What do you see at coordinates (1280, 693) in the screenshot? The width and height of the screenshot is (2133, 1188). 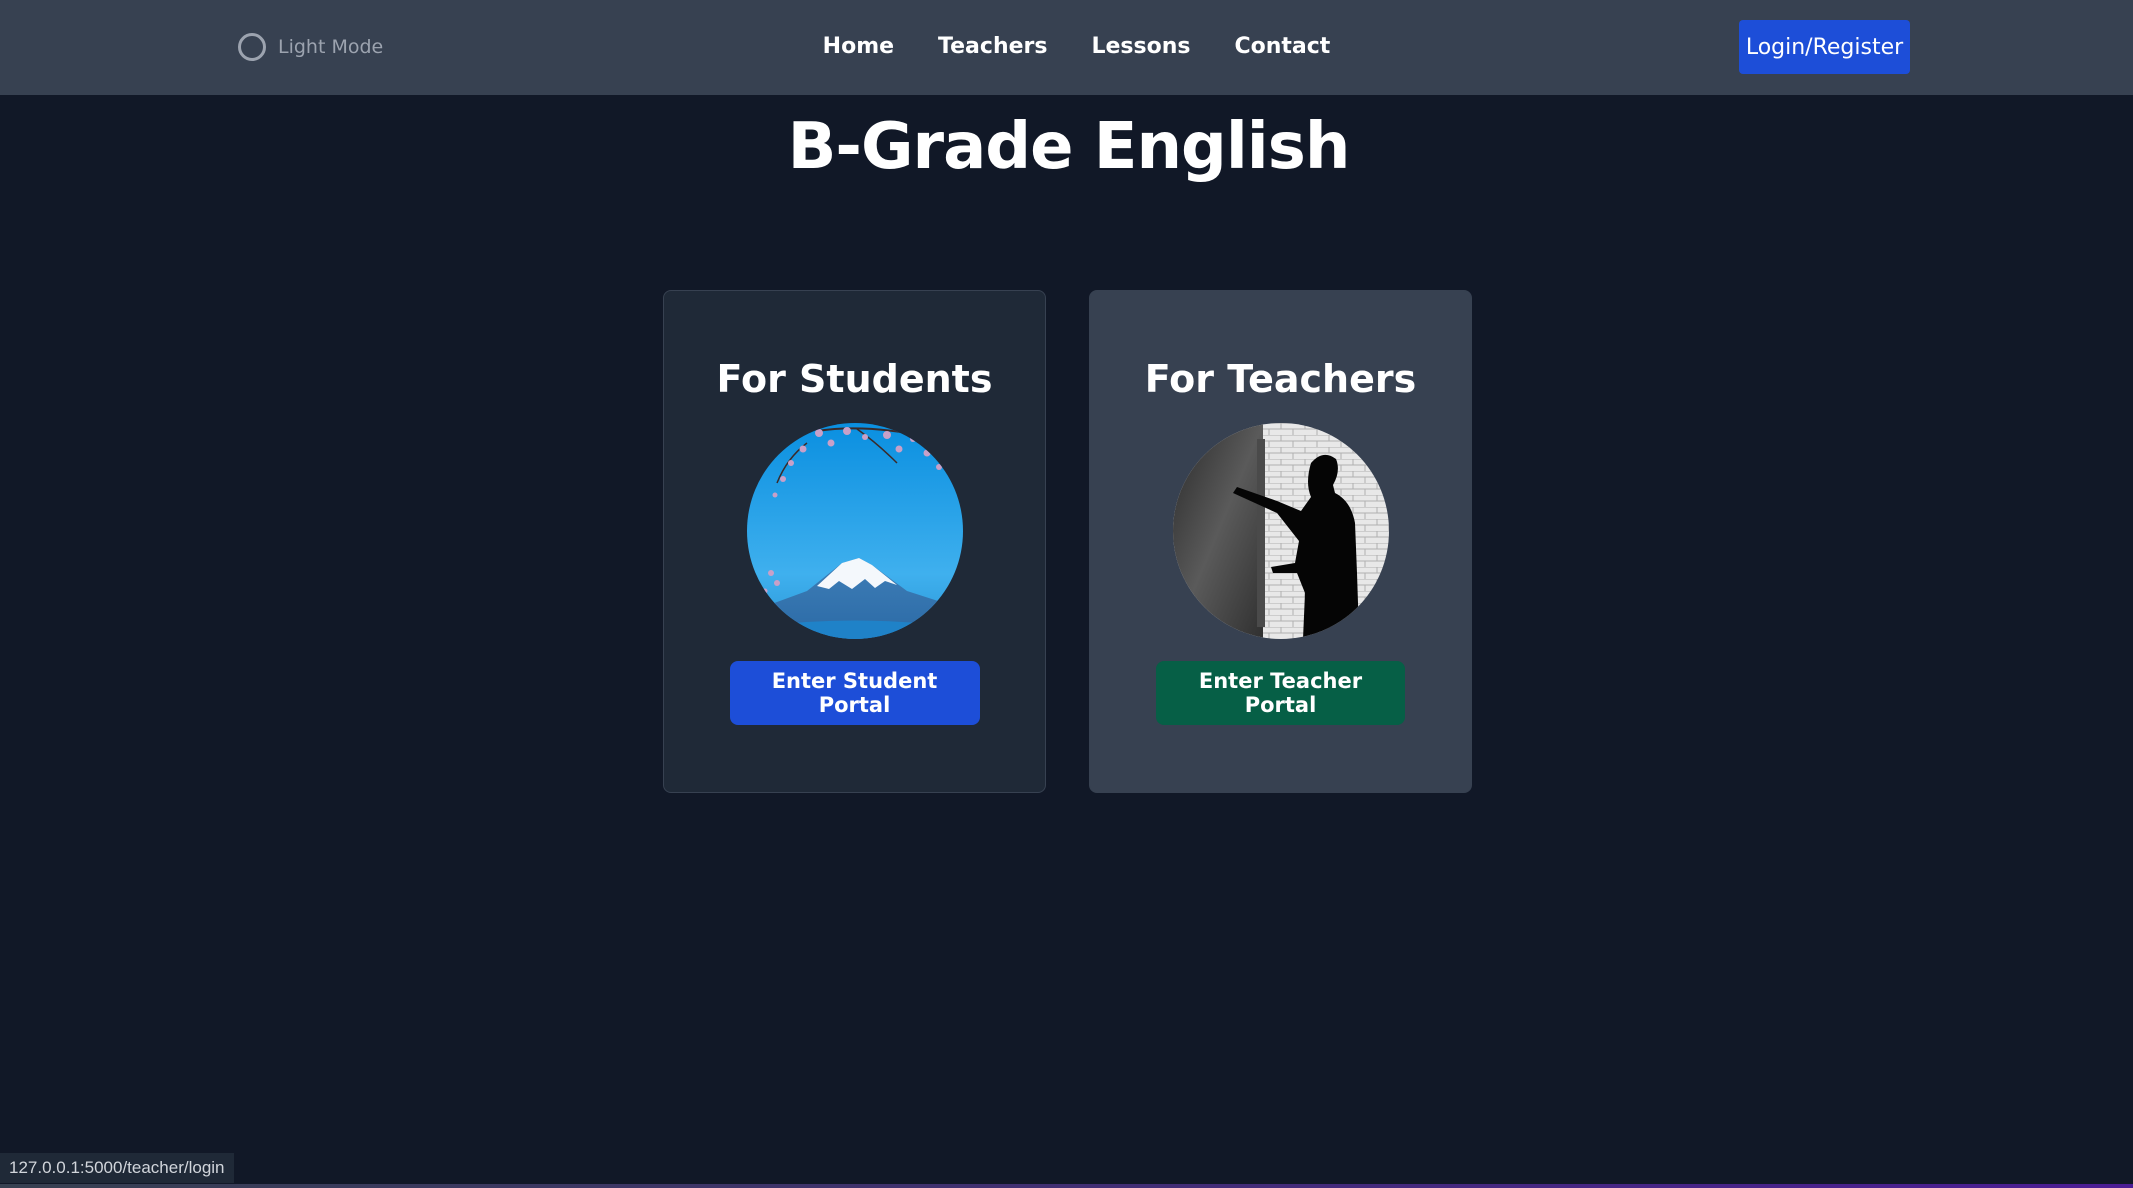 I see `enter-teacher-portal-button: Enter Teacher Portal` at bounding box center [1280, 693].